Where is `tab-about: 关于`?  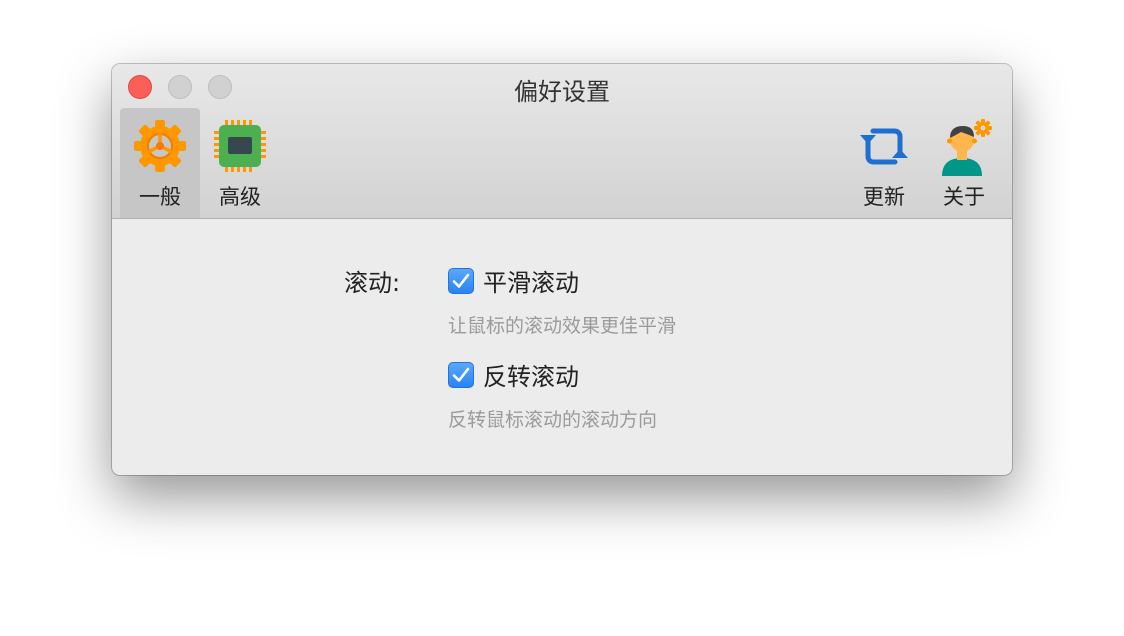
tab-about: 关于 is located at coordinates (964, 163).